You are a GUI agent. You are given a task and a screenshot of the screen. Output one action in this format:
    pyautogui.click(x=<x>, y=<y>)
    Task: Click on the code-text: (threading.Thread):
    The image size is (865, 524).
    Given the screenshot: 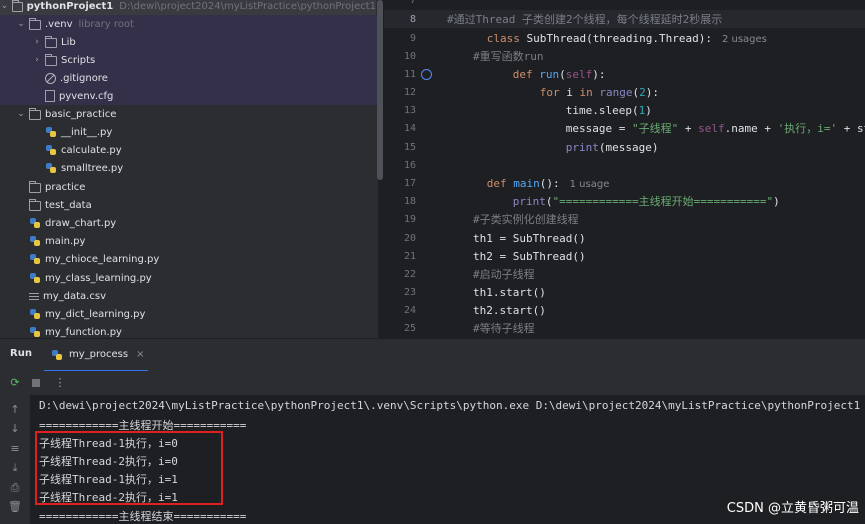 What is the action you would take?
    pyautogui.click(x=649, y=38)
    